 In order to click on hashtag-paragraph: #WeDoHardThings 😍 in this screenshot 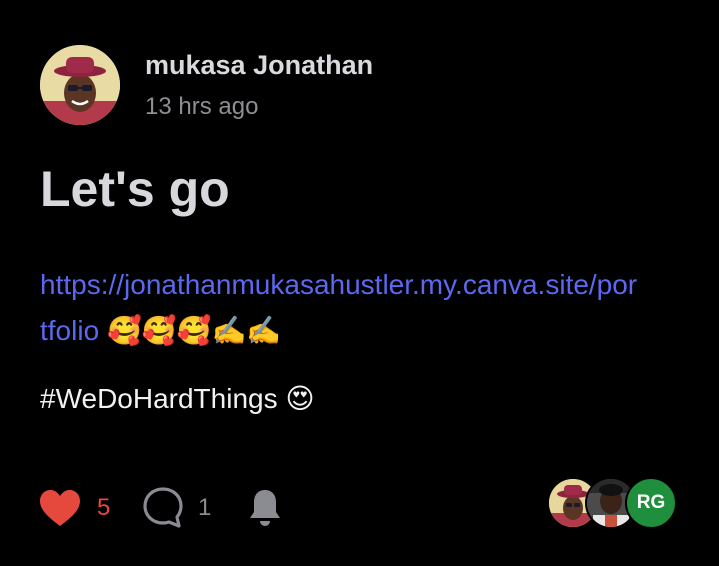, I will do `click(177, 398)`.